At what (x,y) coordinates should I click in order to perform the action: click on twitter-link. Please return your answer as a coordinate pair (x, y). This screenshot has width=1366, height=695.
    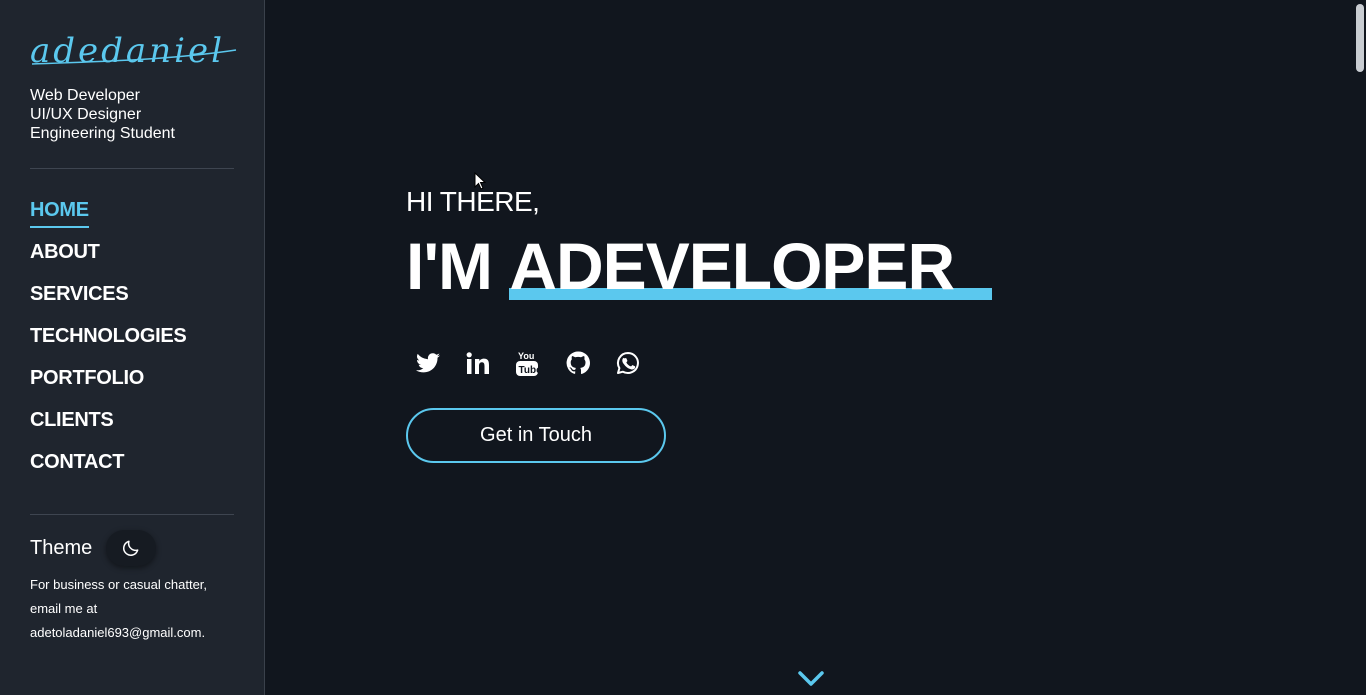
    Looking at the image, I should click on (441, 363).